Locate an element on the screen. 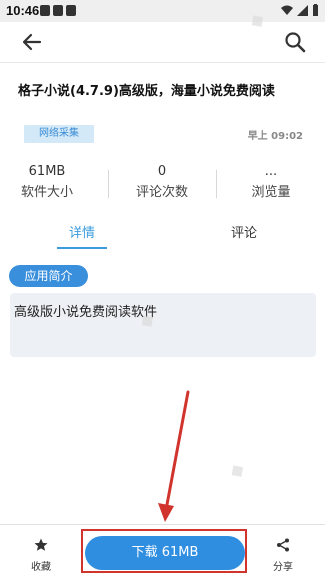  search-icon is located at coordinates (295, 42).